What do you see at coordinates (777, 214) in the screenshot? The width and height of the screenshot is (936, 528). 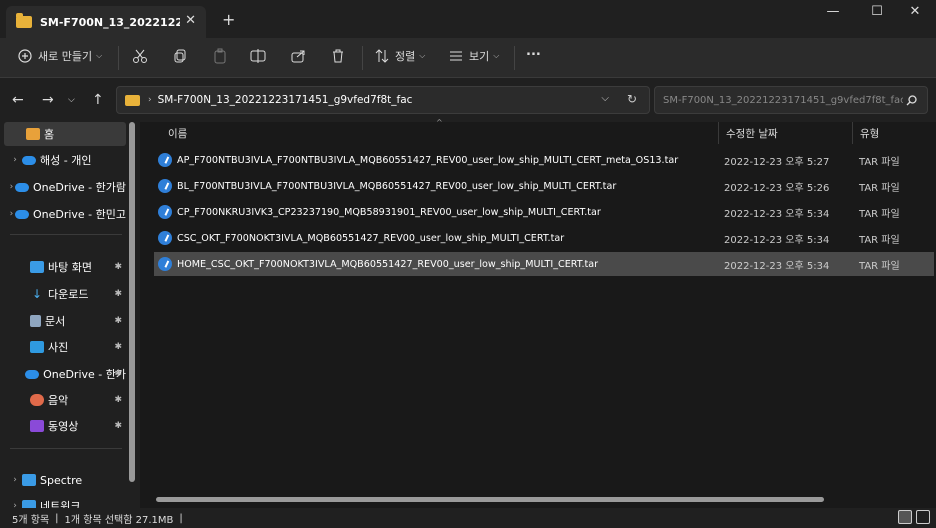 I see `file-date: 2022-12-23 오후 5:34` at bounding box center [777, 214].